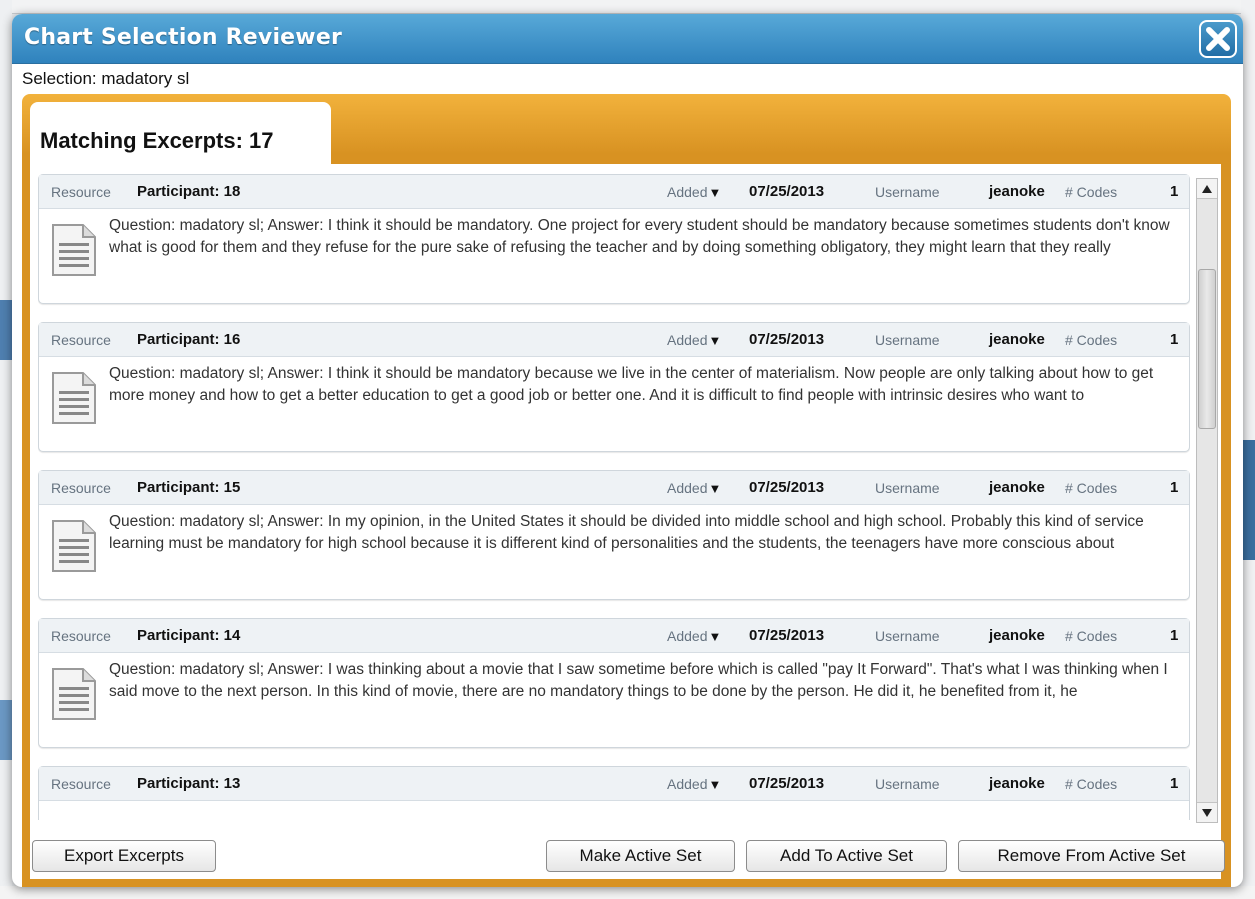 The image size is (1255, 899). I want to click on resource-value: Participant: 16, so click(189, 339).